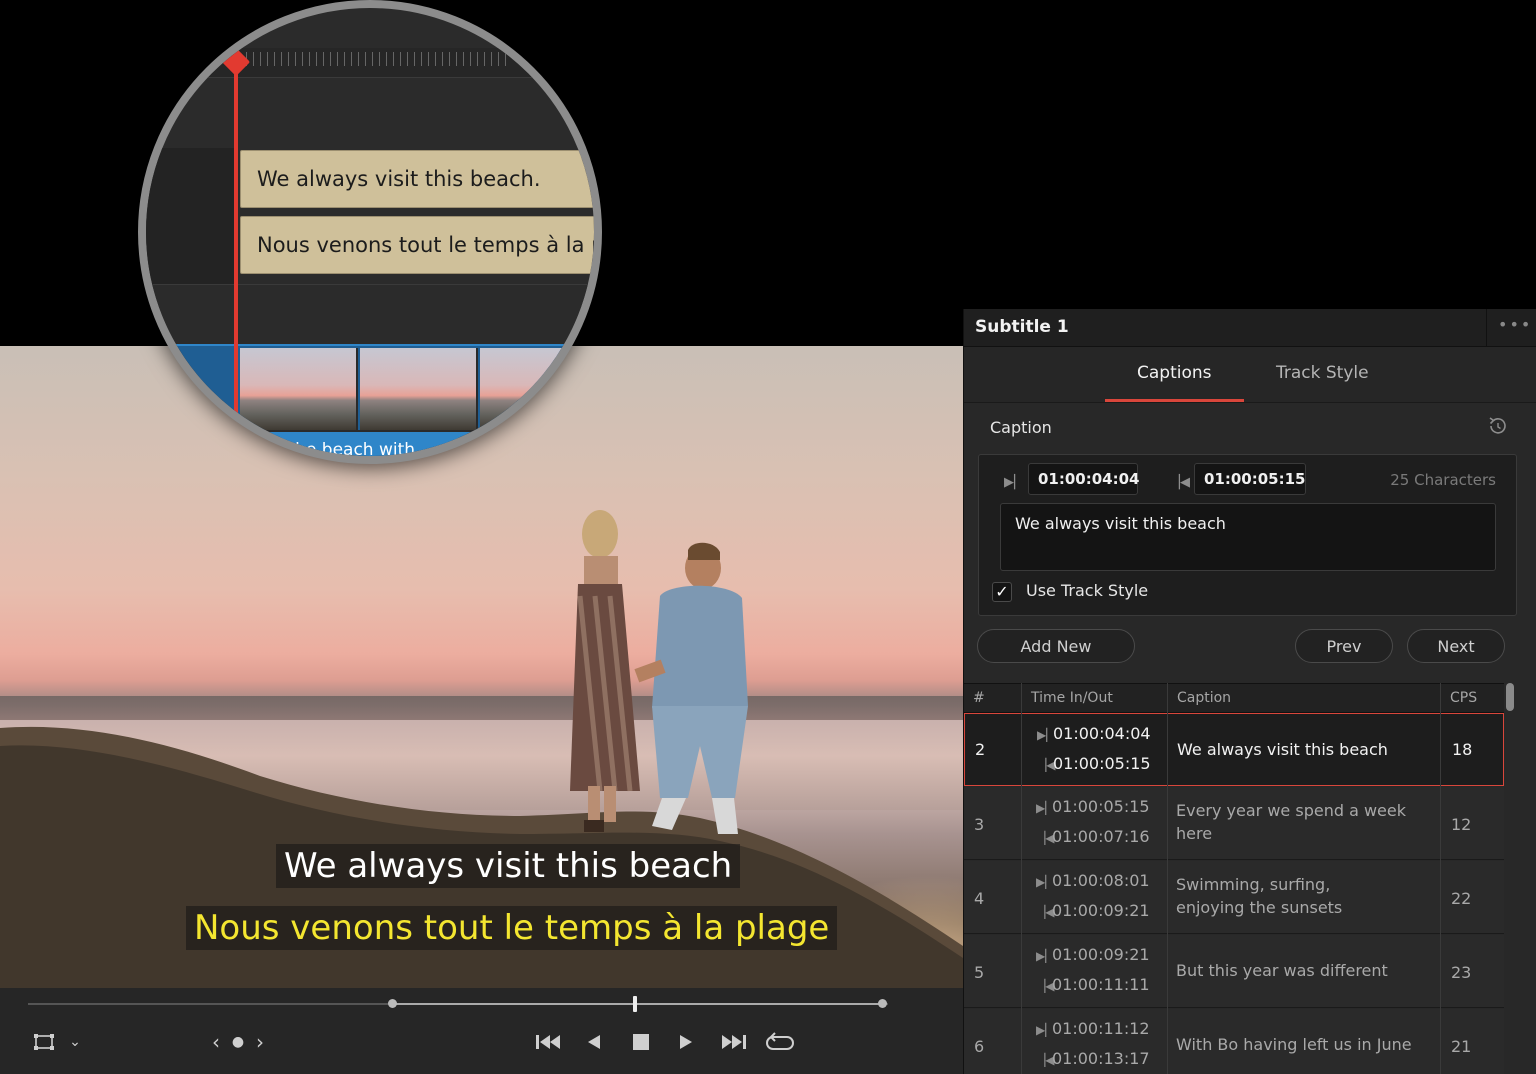 The image size is (1536, 1074). I want to click on timeline-playhead, so click(236, 261).